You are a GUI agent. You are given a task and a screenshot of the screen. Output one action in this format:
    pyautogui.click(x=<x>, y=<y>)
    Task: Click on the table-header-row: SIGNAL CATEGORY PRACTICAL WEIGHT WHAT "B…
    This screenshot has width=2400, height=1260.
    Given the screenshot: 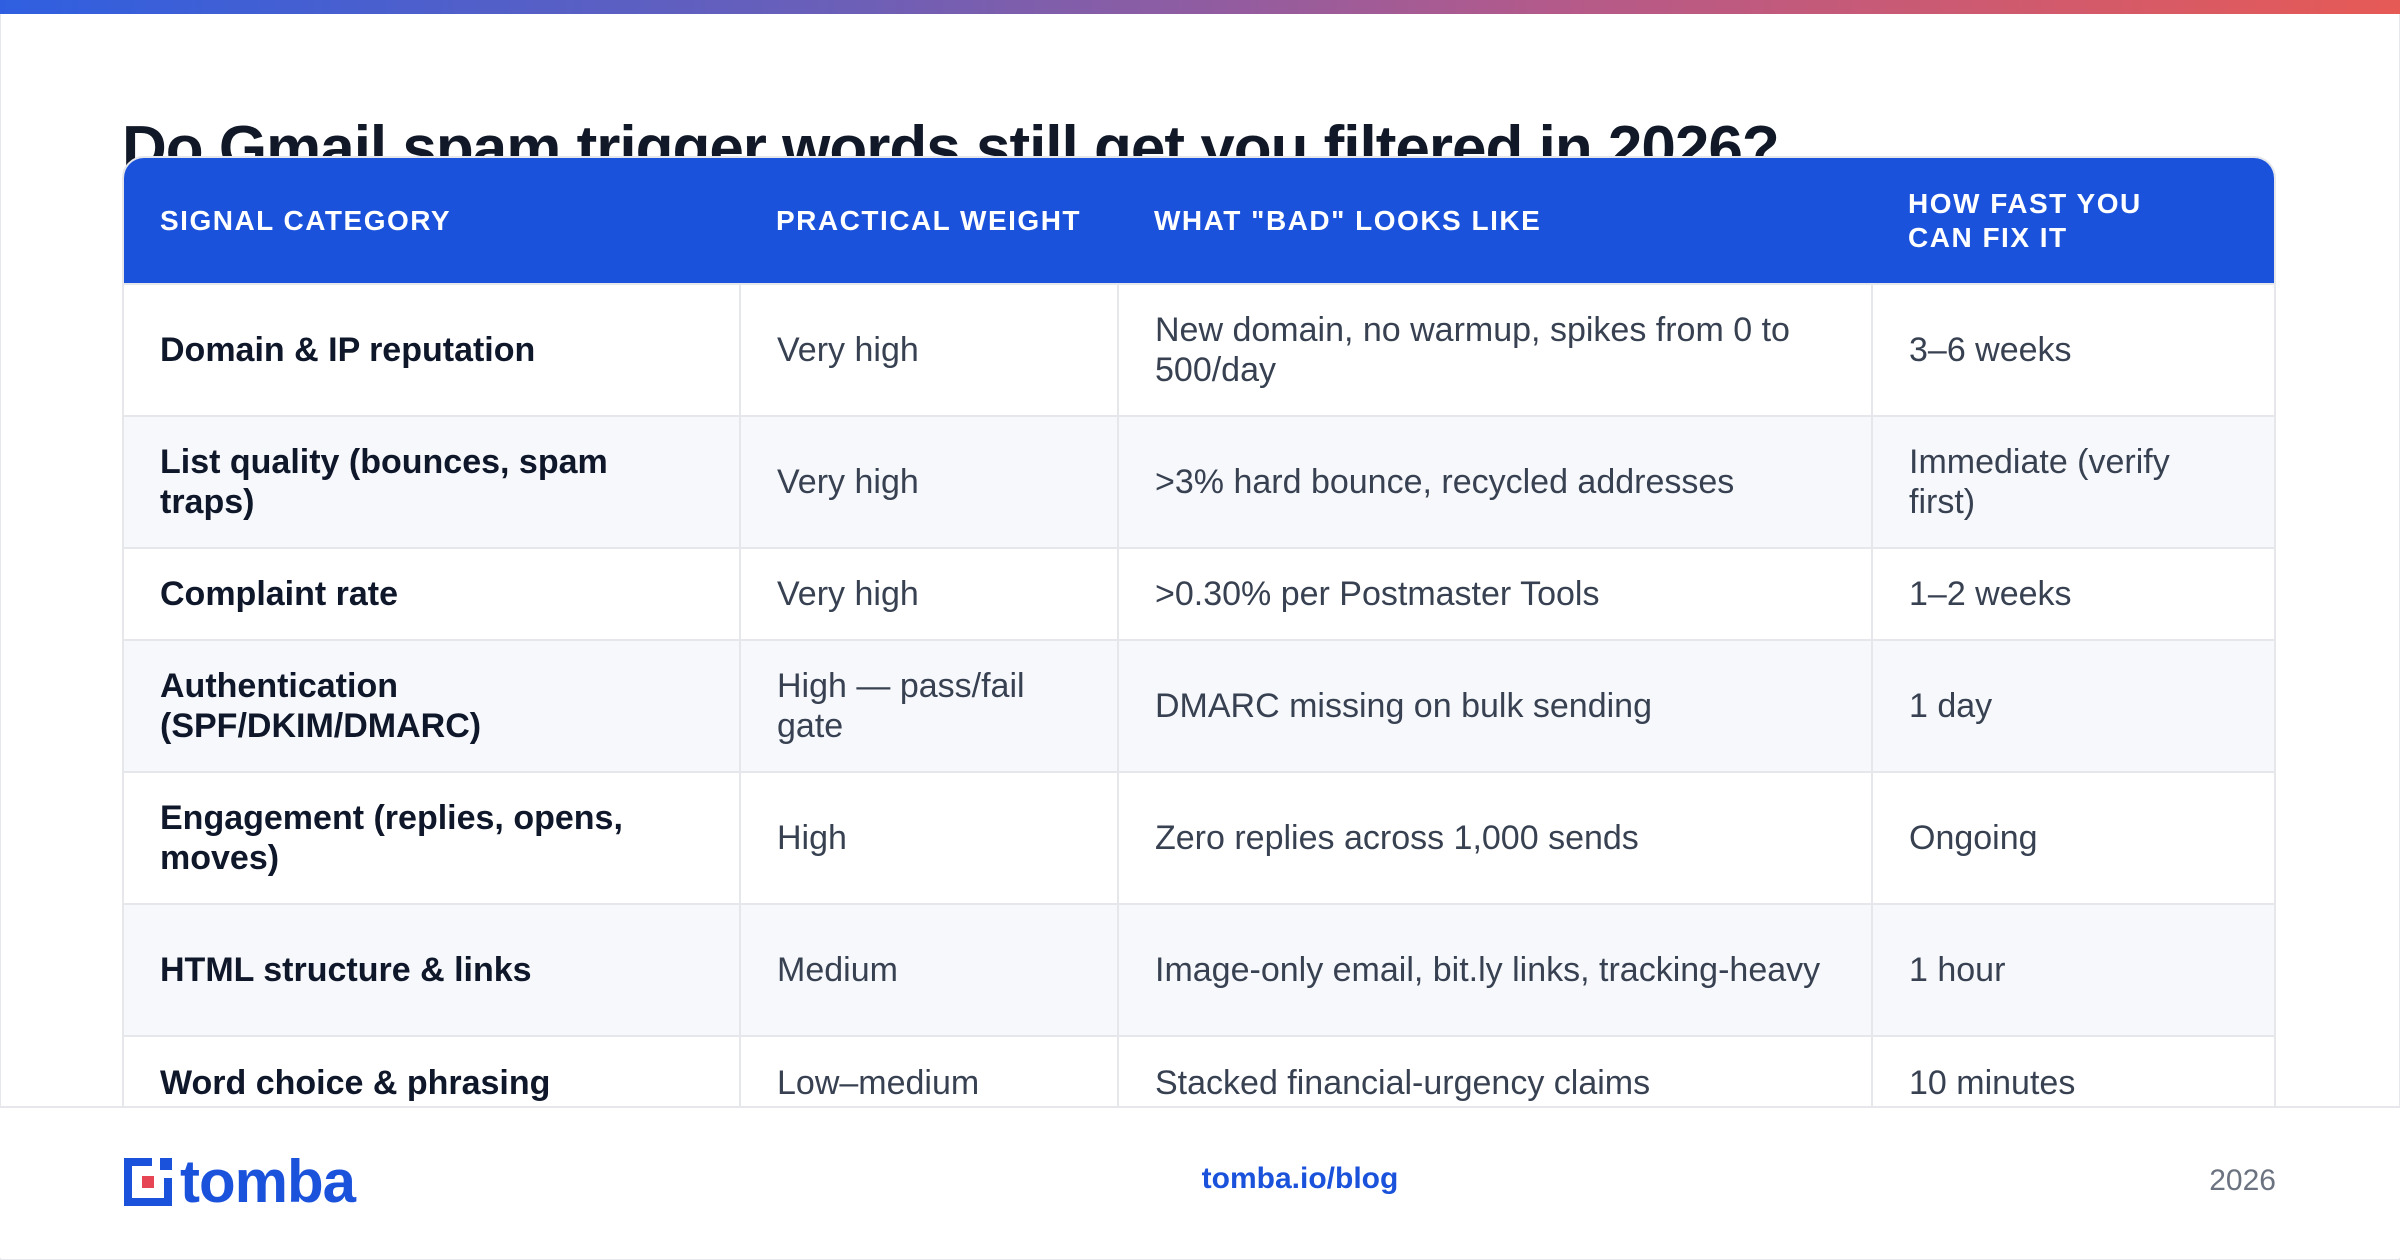 What is the action you would take?
    pyautogui.click(x=1199, y=221)
    